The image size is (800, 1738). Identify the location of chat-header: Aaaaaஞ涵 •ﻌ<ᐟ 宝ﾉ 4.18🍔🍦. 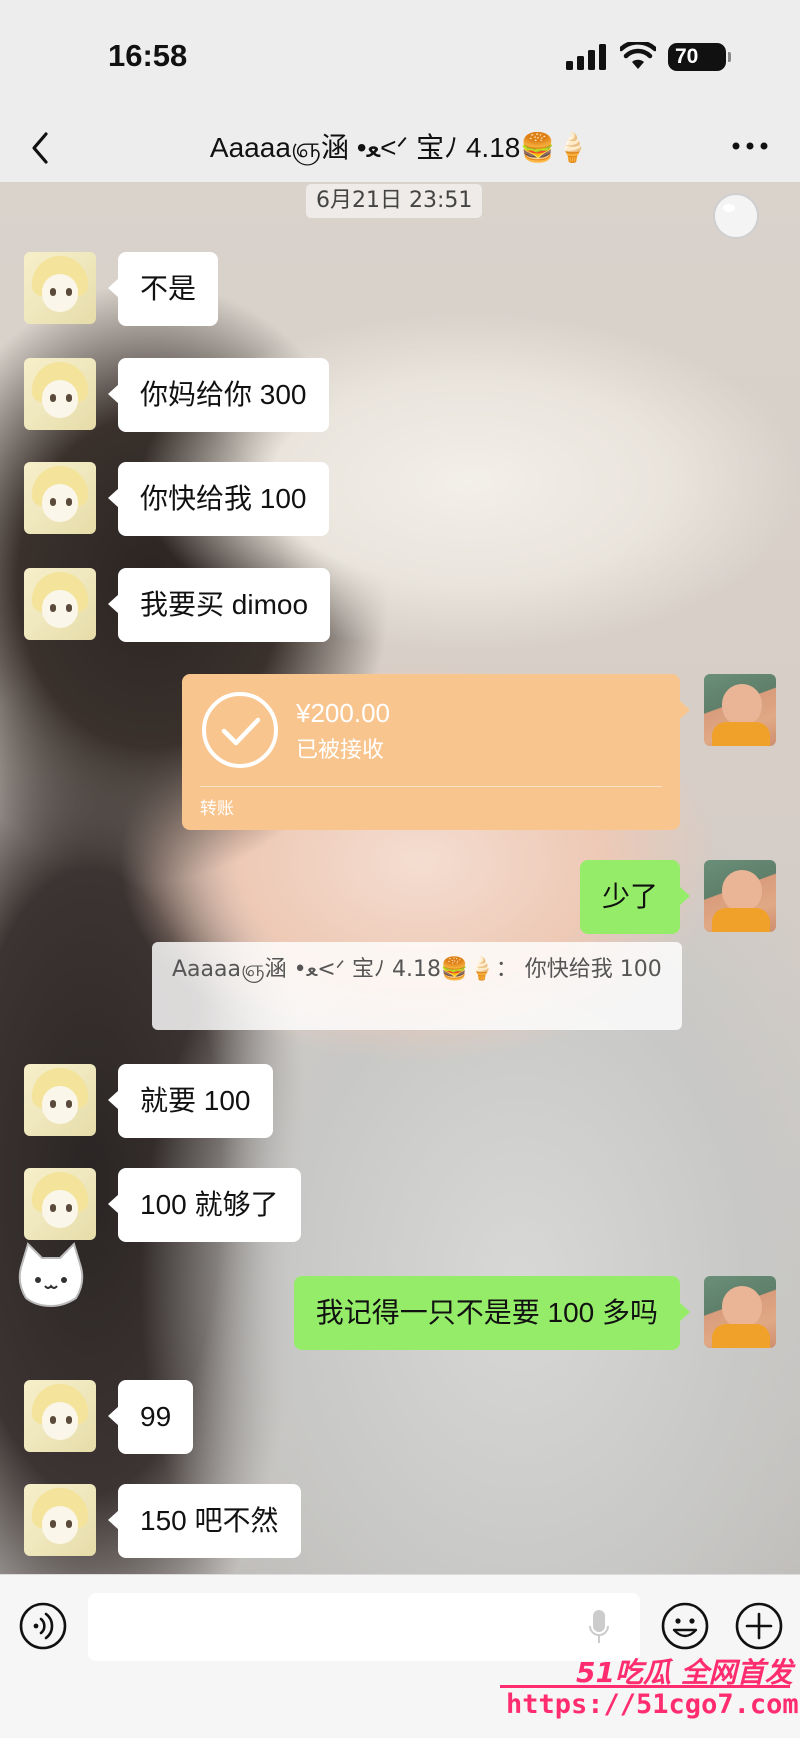
(400, 146).